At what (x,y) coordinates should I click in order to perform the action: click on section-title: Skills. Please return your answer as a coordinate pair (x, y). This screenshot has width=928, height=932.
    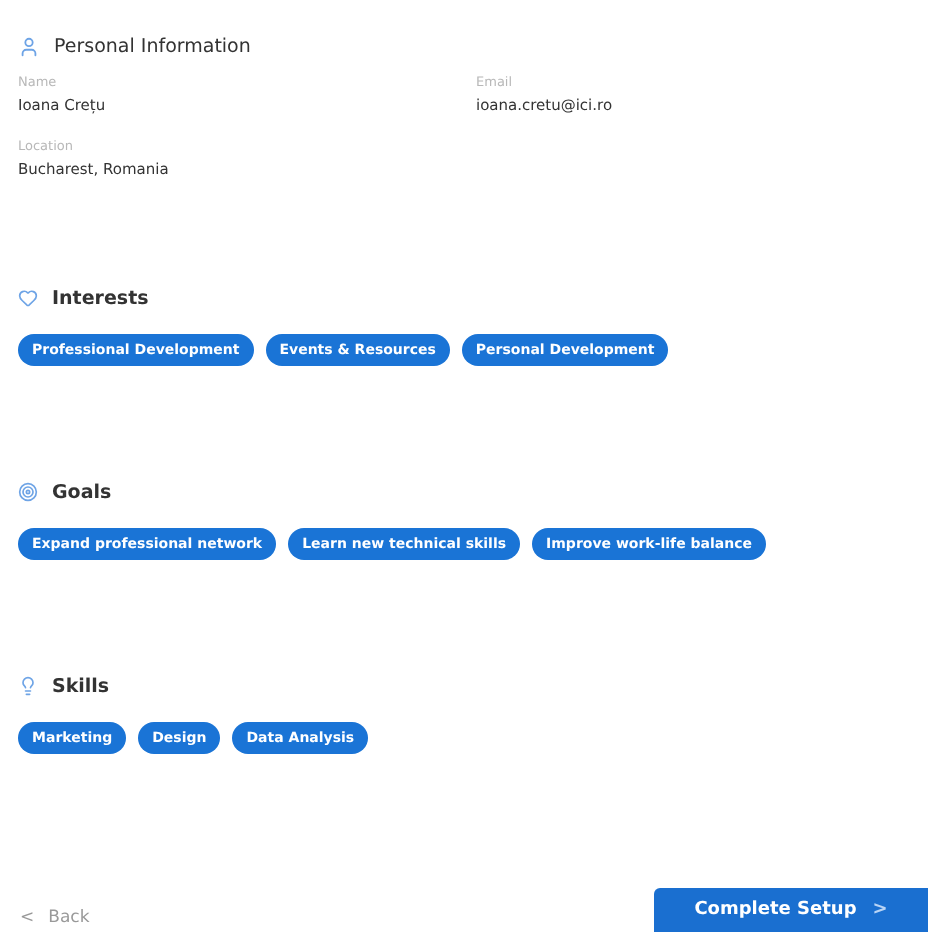
    Looking at the image, I should click on (81, 686).